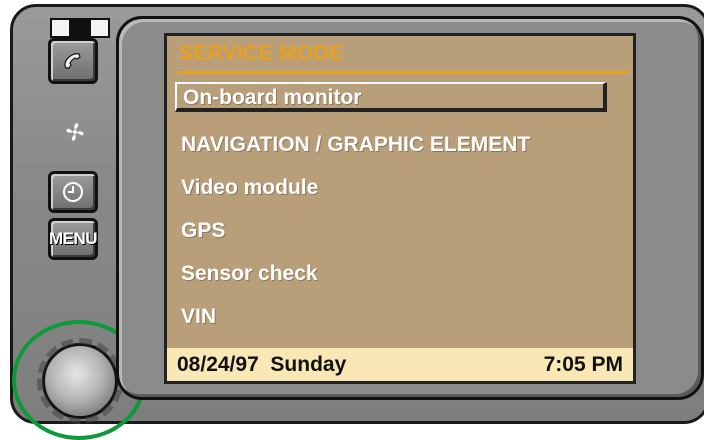  What do you see at coordinates (583, 364) in the screenshot?
I see `status-time: 7:05 PM` at bounding box center [583, 364].